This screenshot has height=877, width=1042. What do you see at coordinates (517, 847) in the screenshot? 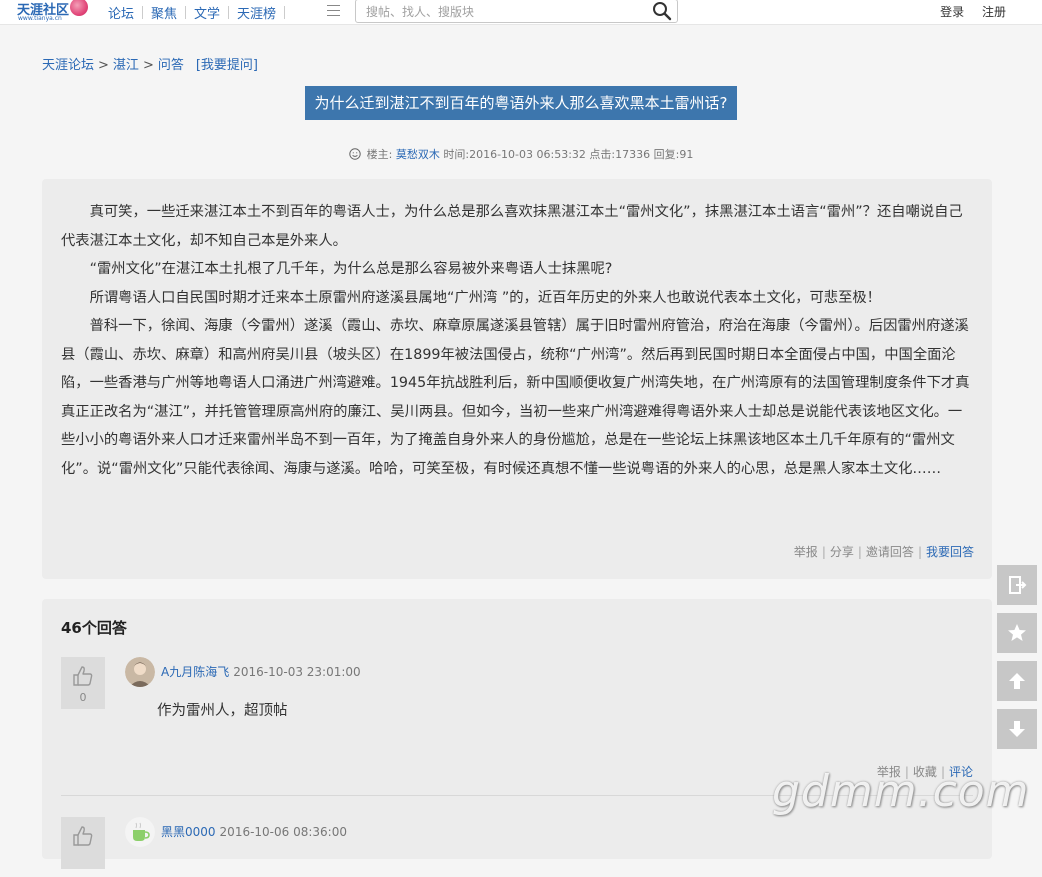
I see `answer-item: 黑黑0000 2016-10-06 08:36:00` at bounding box center [517, 847].